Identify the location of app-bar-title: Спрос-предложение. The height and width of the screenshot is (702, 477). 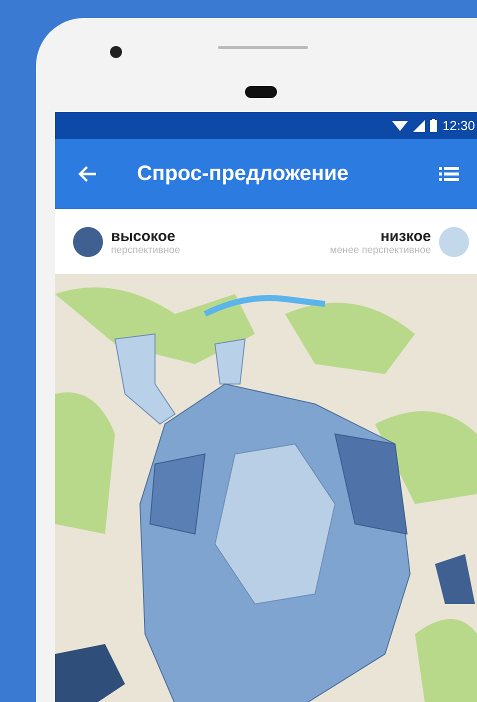
(243, 174).